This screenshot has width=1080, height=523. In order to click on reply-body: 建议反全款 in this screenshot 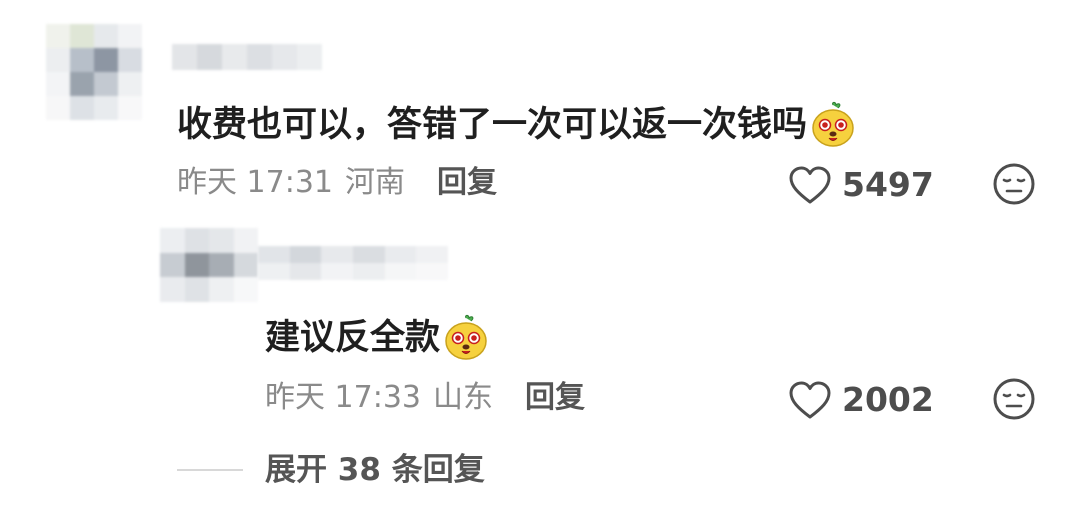, I will do `click(353, 338)`.